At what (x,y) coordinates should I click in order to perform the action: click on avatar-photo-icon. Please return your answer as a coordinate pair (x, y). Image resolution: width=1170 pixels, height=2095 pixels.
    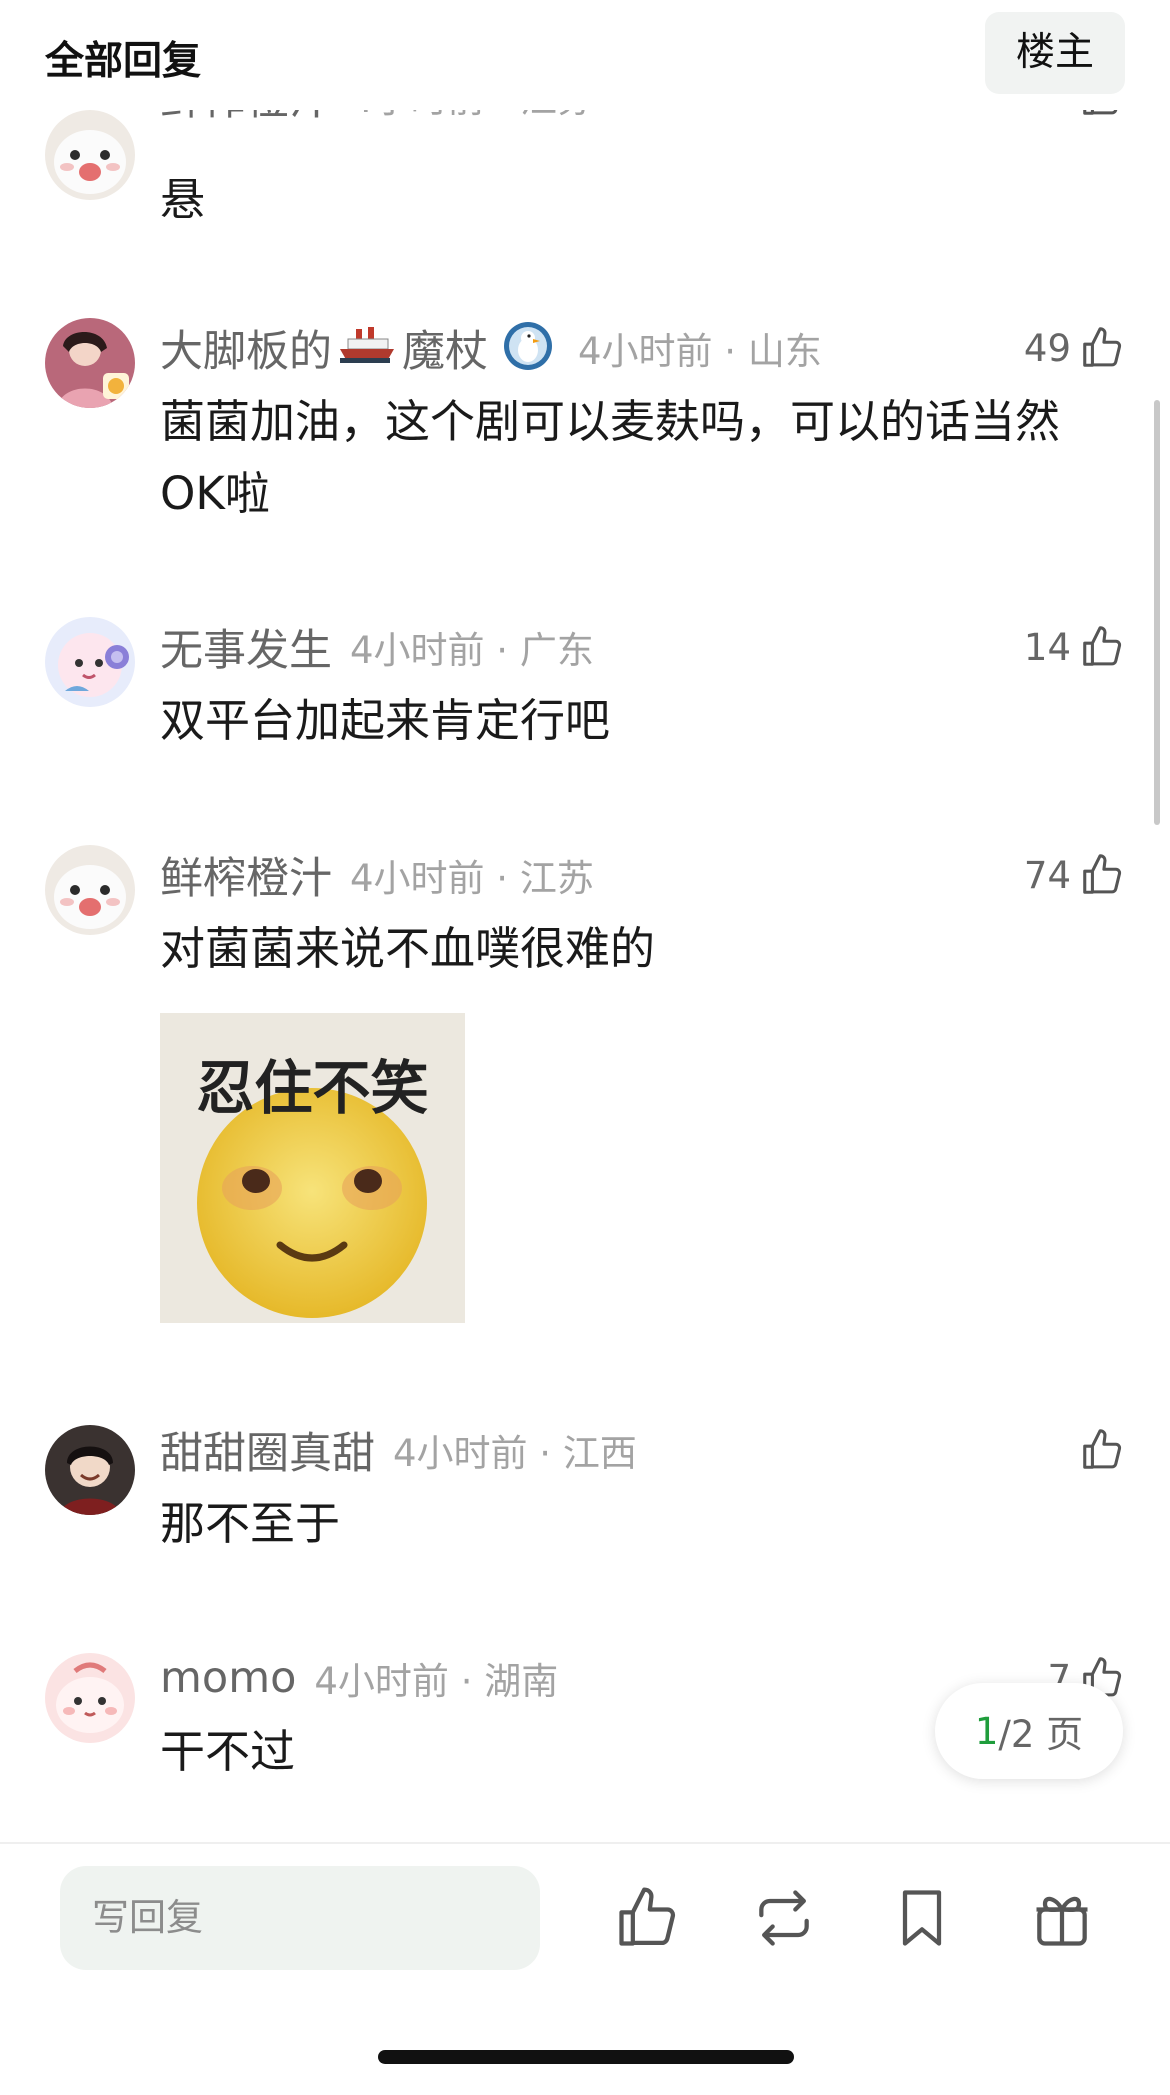
    Looking at the image, I should click on (90, 363).